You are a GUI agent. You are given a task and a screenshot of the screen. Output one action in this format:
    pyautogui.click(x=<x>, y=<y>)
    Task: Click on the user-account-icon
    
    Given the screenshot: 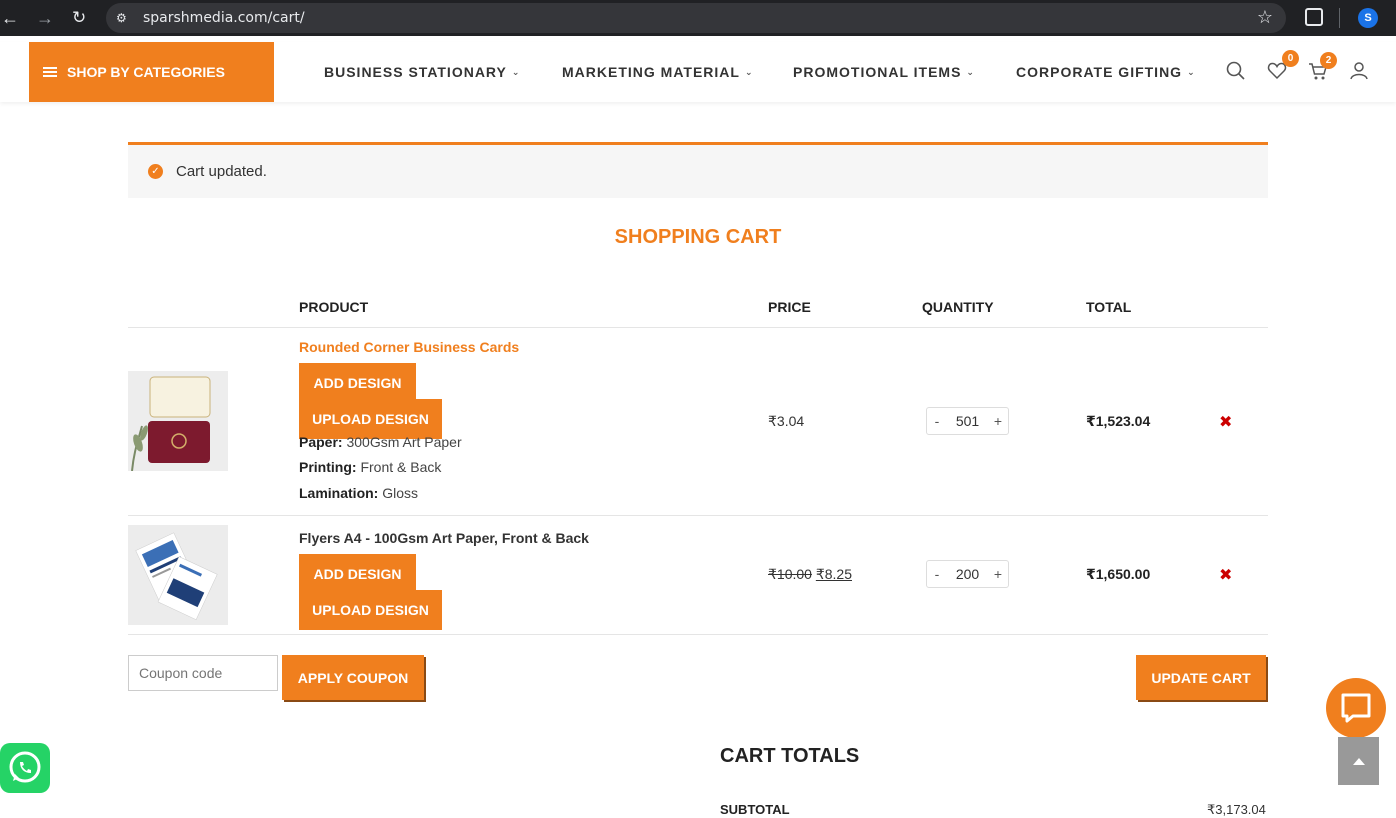 What is the action you would take?
    pyautogui.click(x=1359, y=71)
    